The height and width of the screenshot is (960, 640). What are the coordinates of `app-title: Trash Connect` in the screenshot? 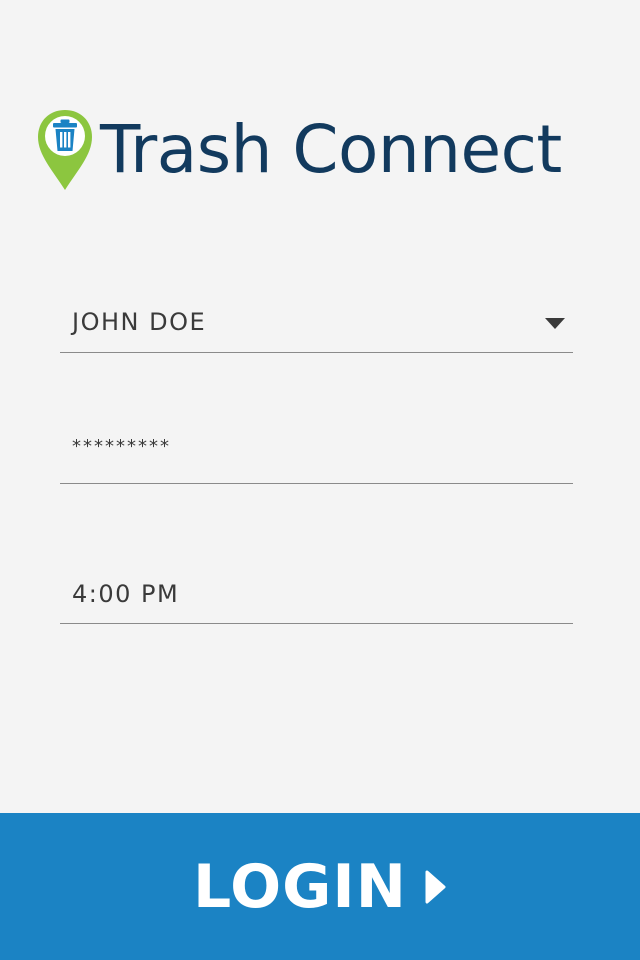 It's located at (331, 149).